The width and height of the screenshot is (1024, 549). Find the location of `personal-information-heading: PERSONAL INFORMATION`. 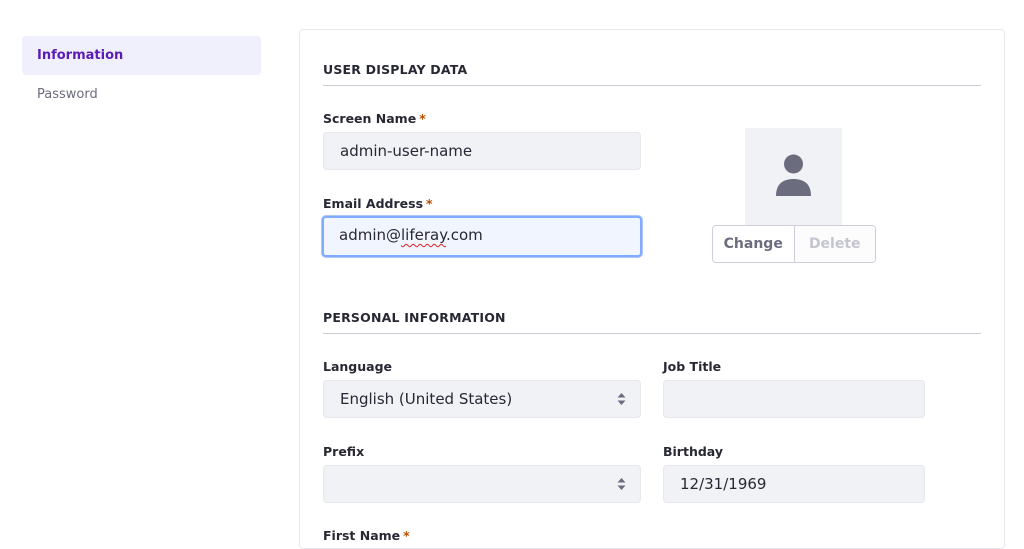

personal-information-heading: PERSONAL INFORMATION is located at coordinates (414, 317).